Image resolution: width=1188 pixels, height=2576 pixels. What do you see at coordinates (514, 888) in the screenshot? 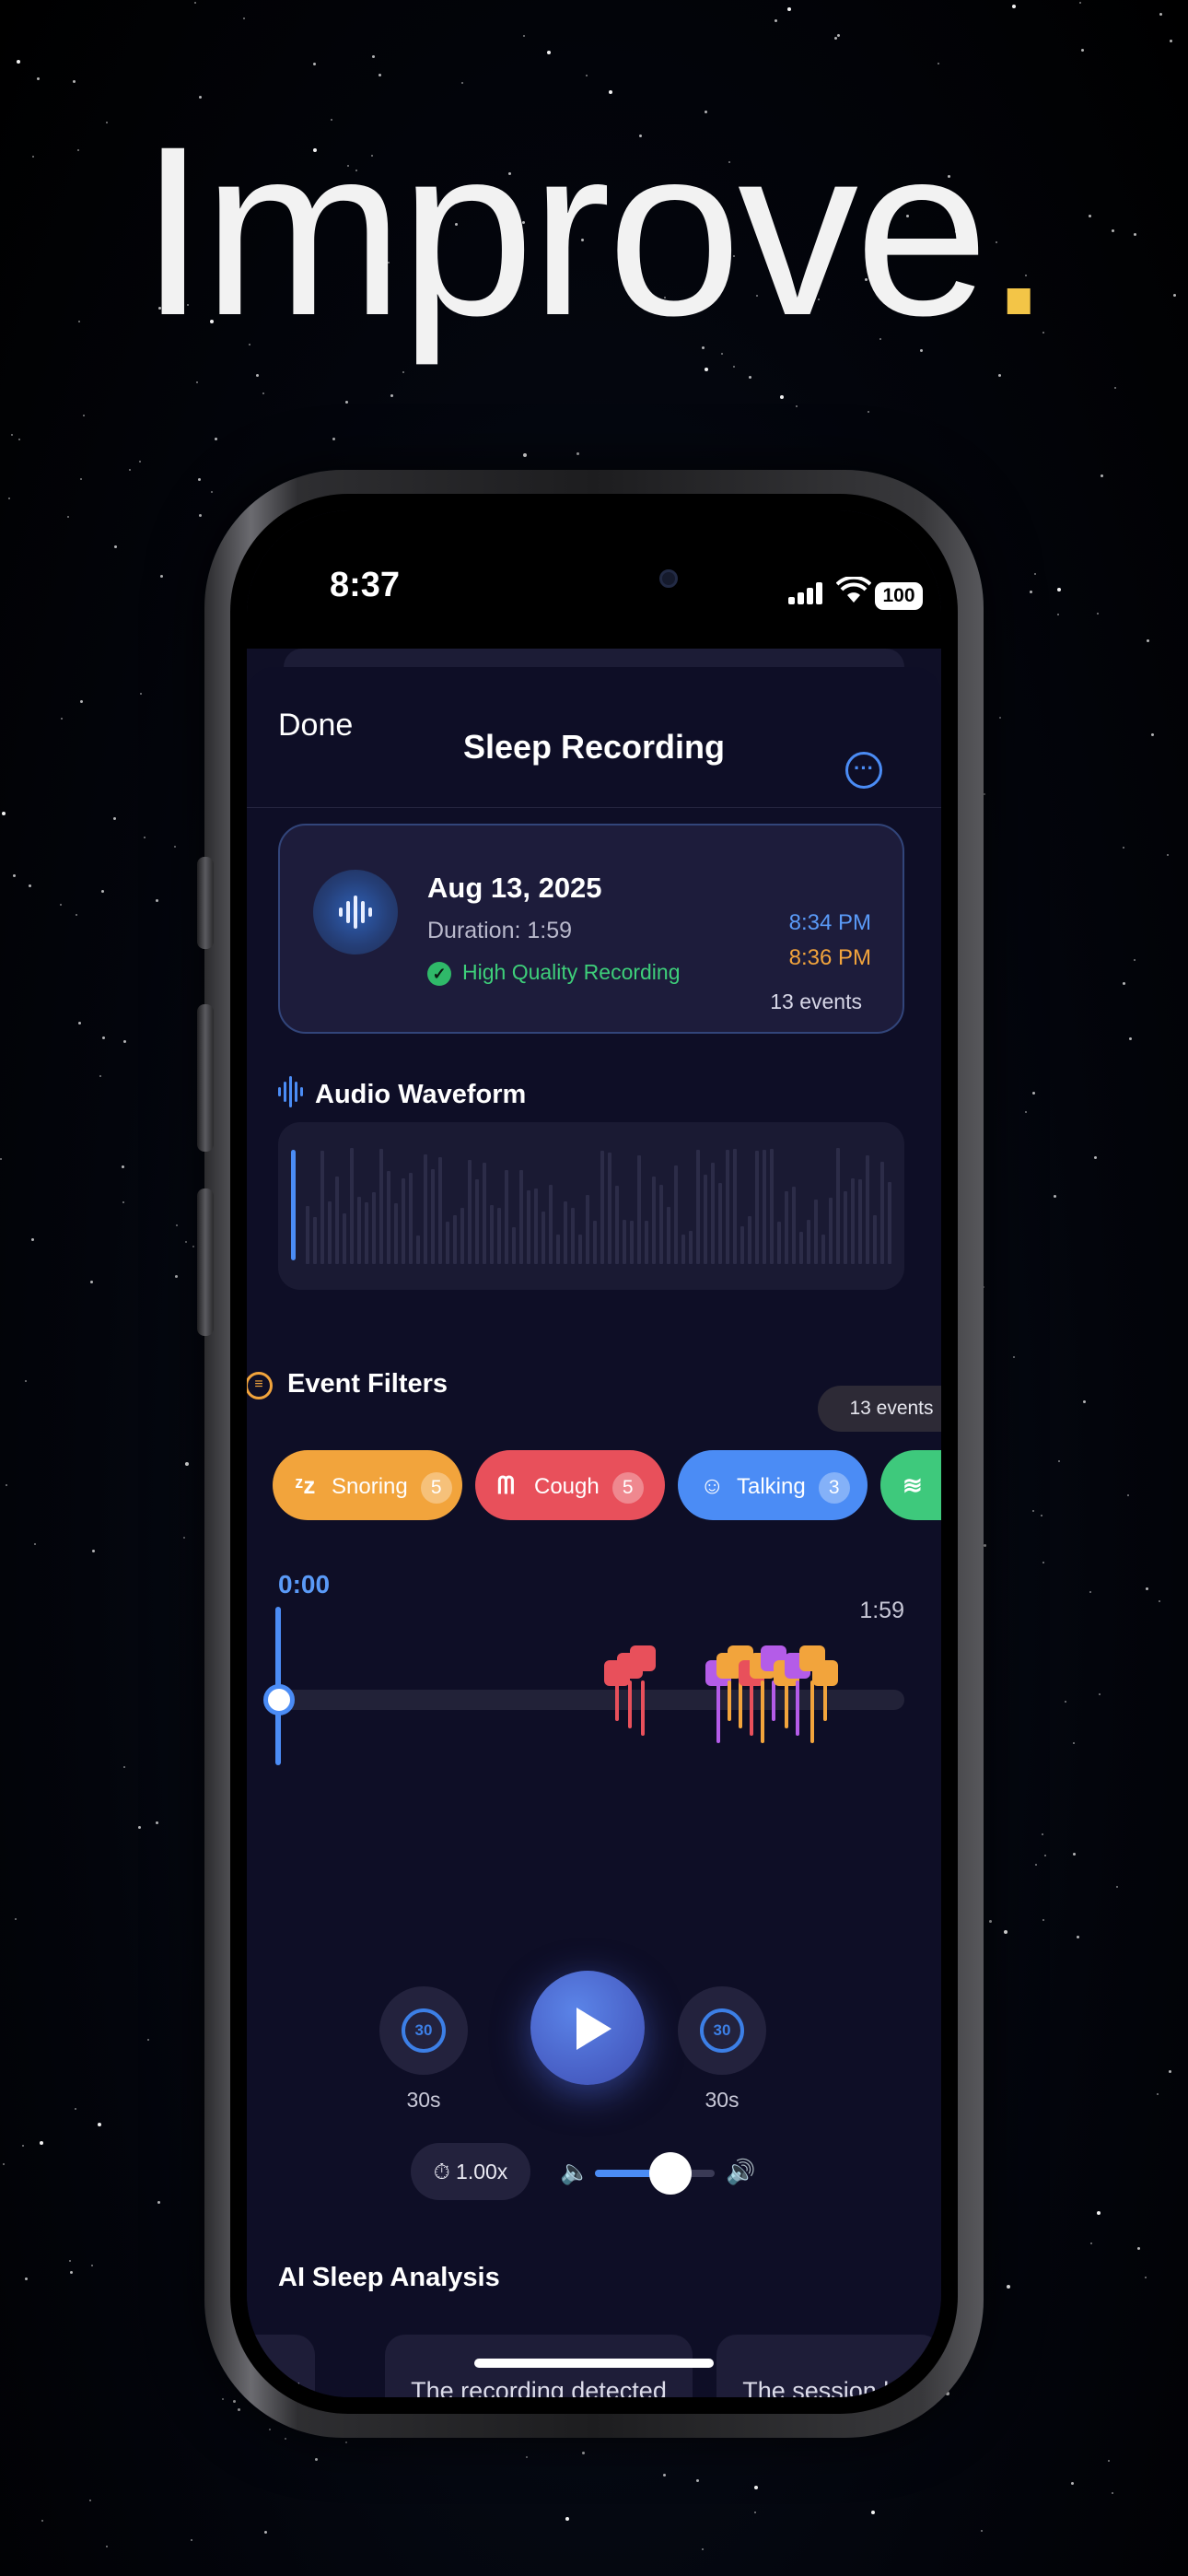
I see `recording-date: Aug 13, 2025` at bounding box center [514, 888].